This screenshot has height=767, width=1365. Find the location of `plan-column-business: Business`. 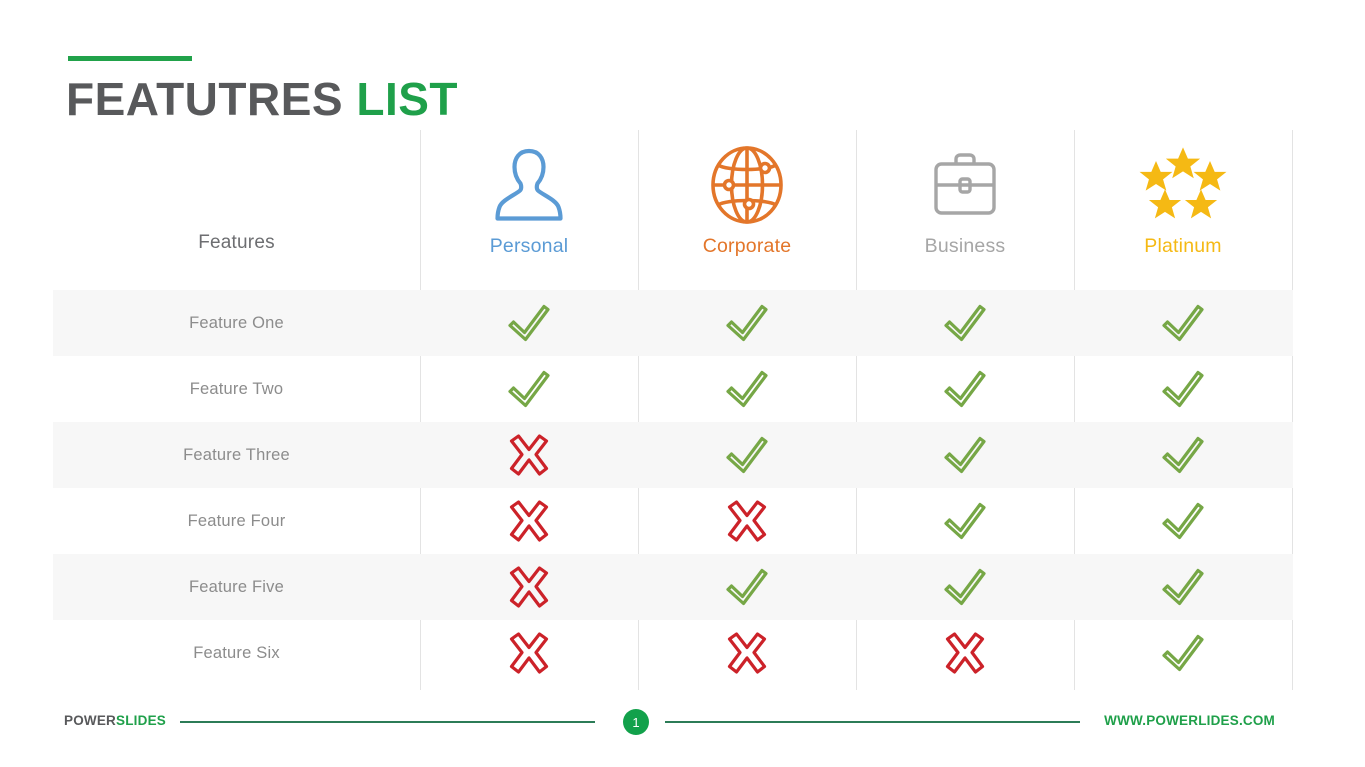

plan-column-business: Business is located at coordinates (965, 210).